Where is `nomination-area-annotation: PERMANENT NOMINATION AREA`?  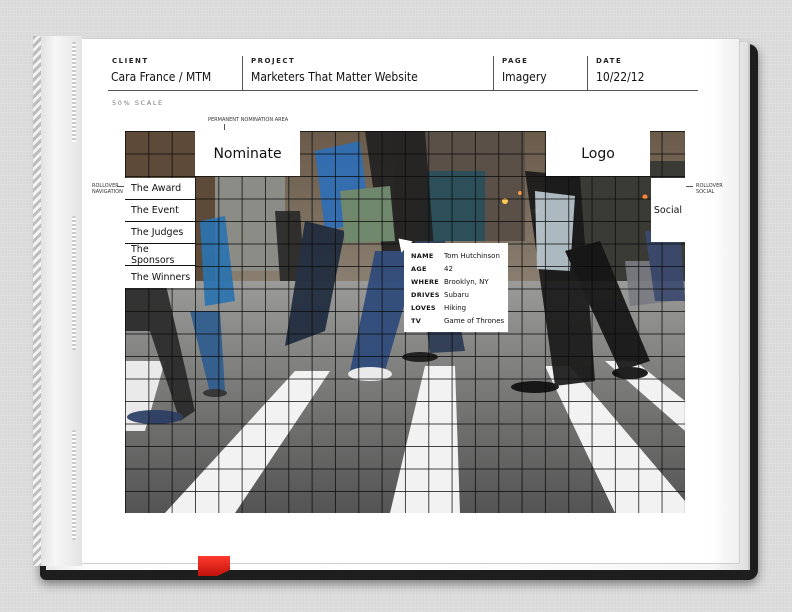
nomination-area-annotation: PERMANENT NOMINATION AREA is located at coordinates (248, 120).